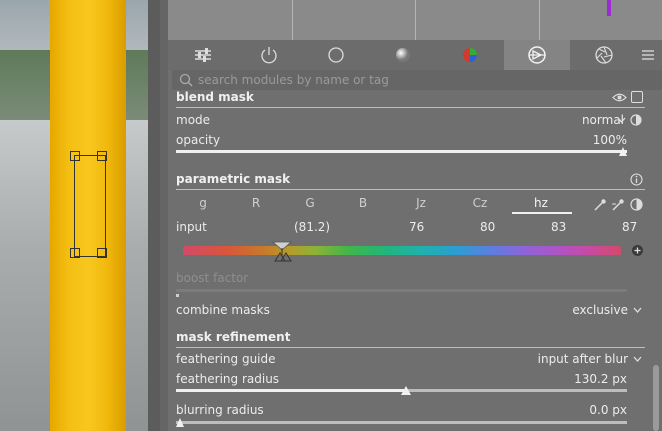 The image size is (662, 431). I want to click on color-picker-set-icon, so click(618, 205).